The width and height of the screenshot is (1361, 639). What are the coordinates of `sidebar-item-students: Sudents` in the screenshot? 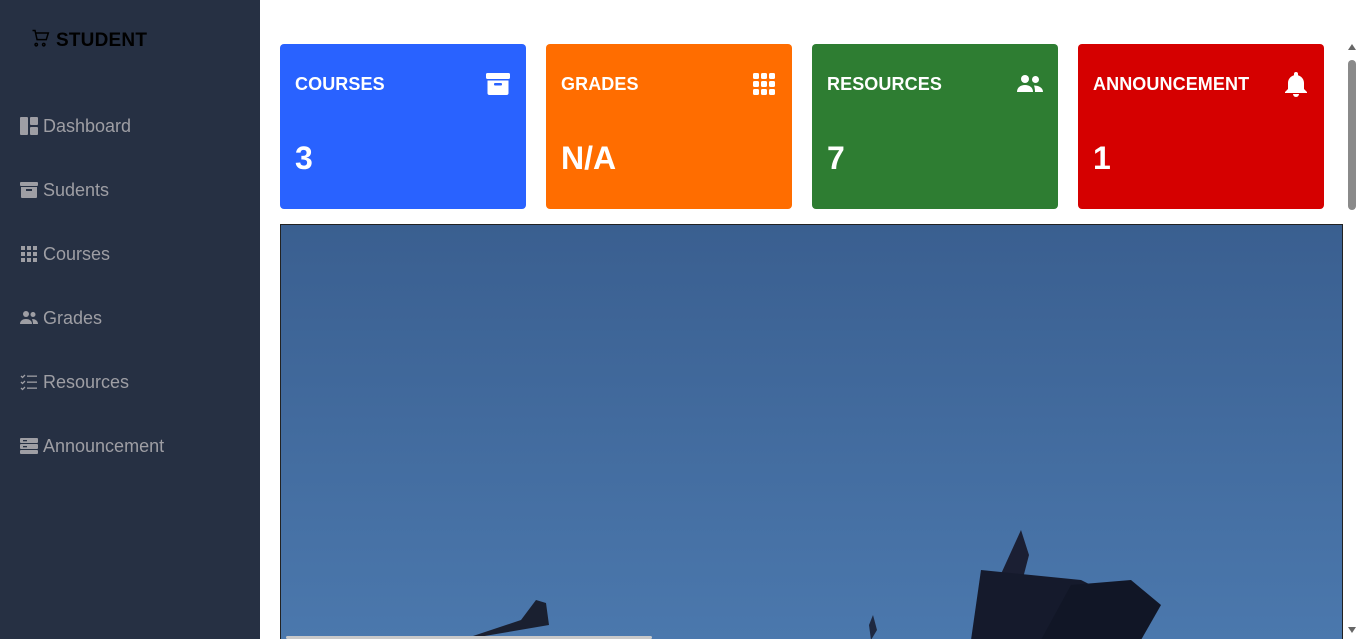 It's located at (130, 190).